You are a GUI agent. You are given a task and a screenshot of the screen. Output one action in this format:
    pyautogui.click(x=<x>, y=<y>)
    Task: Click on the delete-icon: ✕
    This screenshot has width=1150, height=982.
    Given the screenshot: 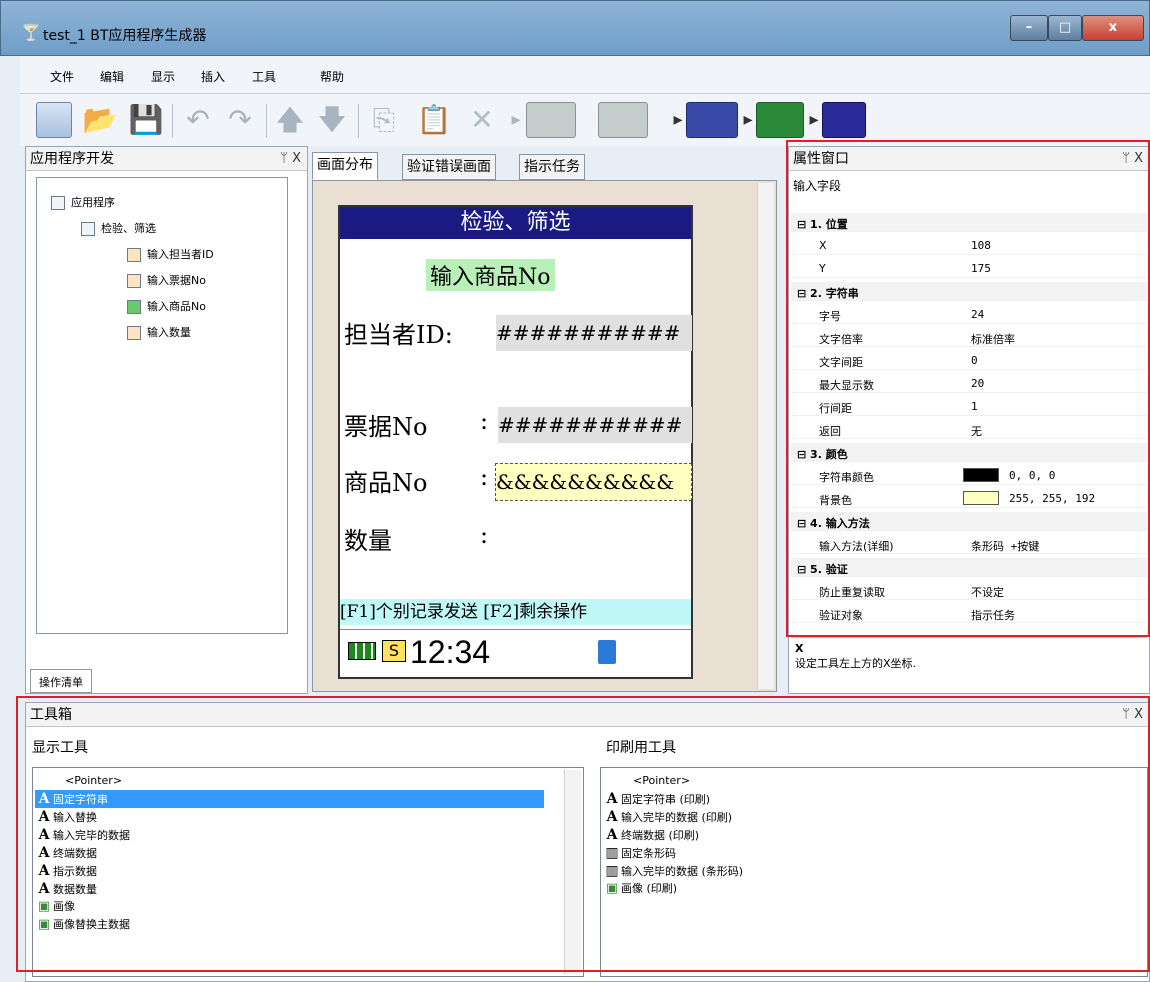 What is the action you would take?
    pyautogui.click(x=482, y=120)
    